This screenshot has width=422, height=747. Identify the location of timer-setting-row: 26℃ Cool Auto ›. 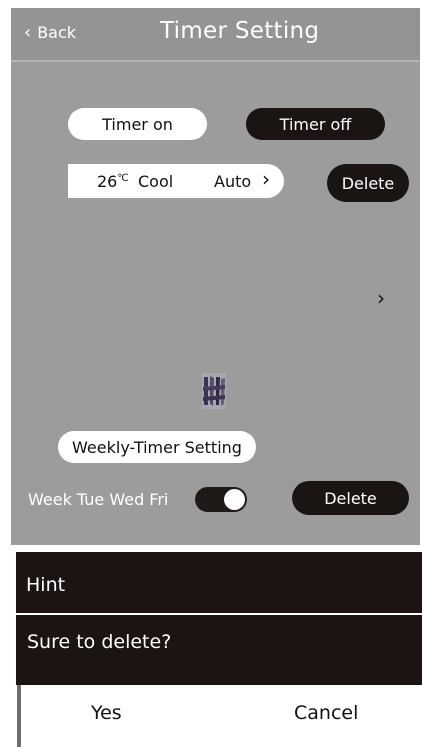
(176, 181).